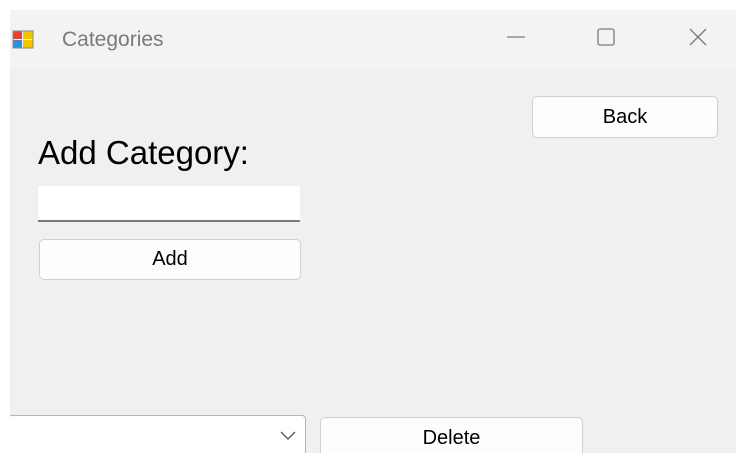  Describe the element at coordinates (113, 39) in the screenshot. I see `window-title: Categories` at that location.